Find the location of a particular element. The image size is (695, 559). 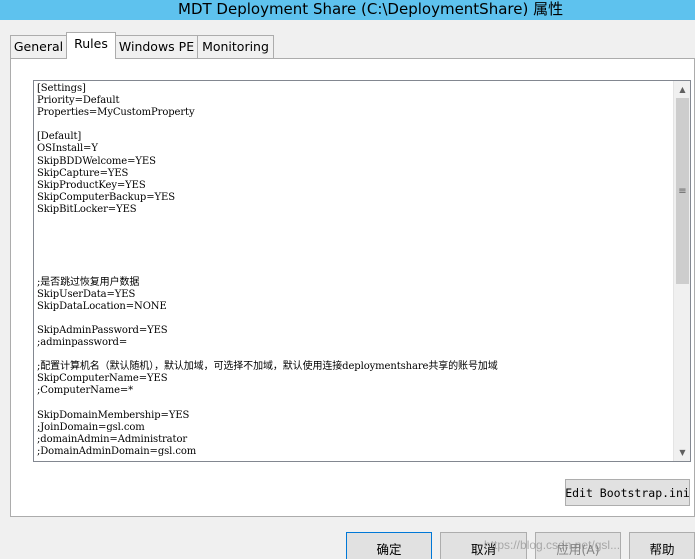

help-button: 帮助 is located at coordinates (662, 545).